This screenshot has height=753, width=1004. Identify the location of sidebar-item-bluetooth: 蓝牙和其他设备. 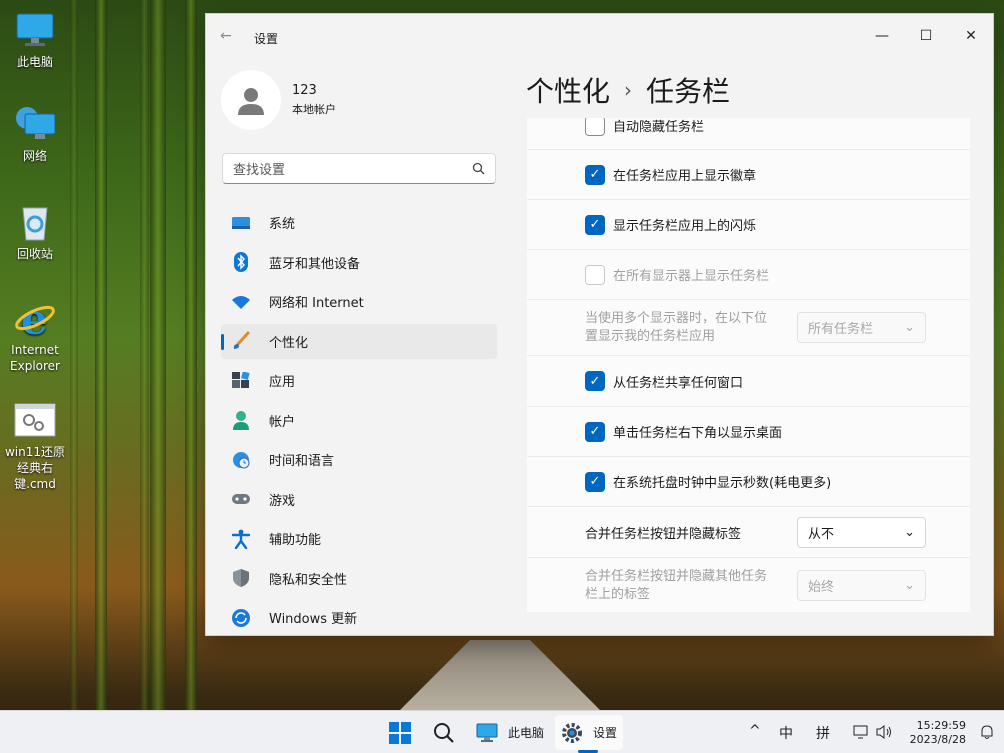
(359, 262).